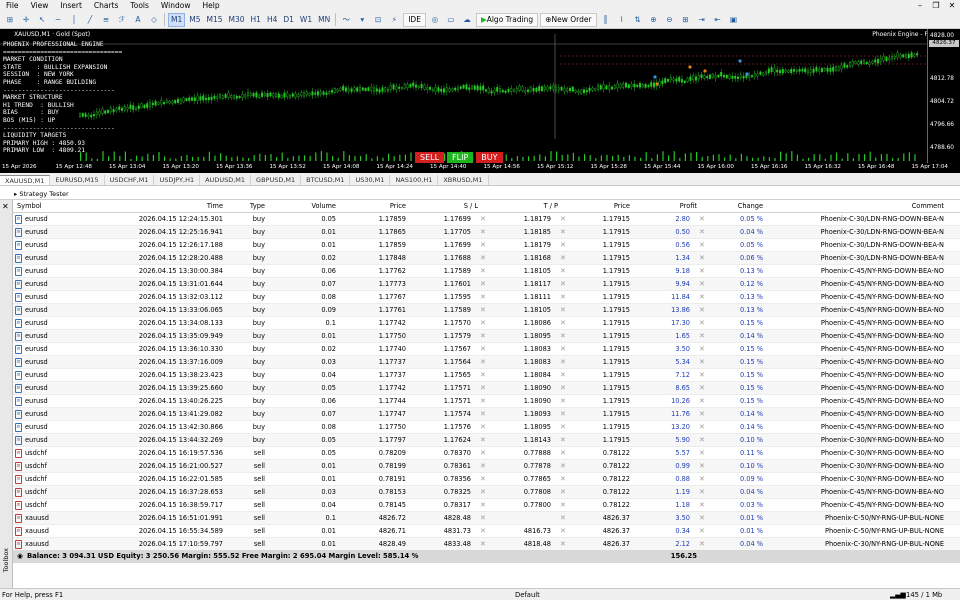 The height and width of the screenshot is (600, 960). I want to click on menu-view: View, so click(40, 5).